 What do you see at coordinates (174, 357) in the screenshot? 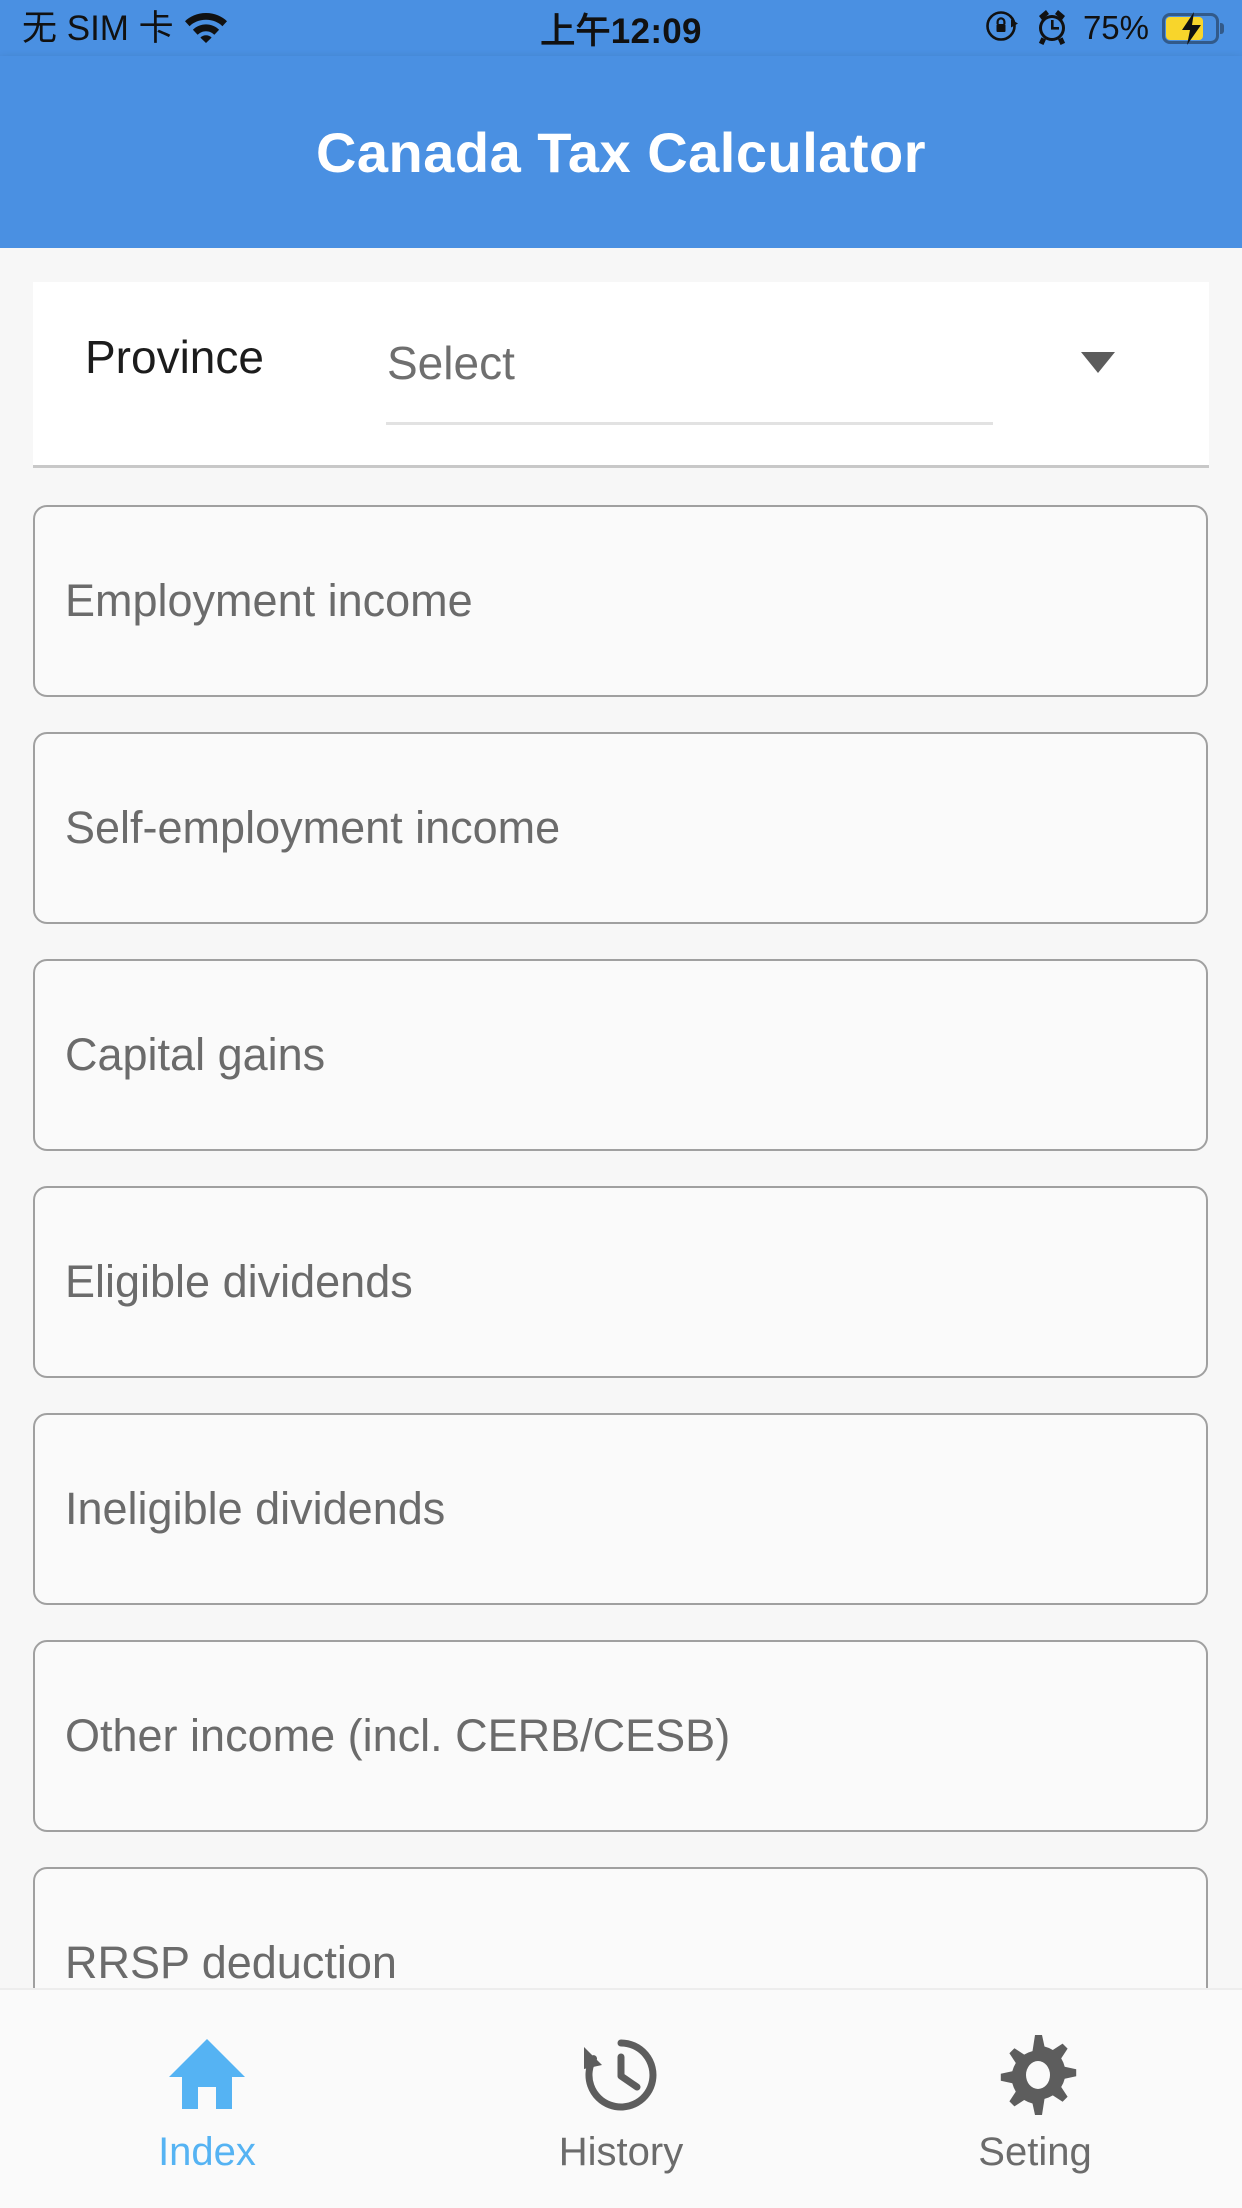
I see `province-label: Province` at bounding box center [174, 357].